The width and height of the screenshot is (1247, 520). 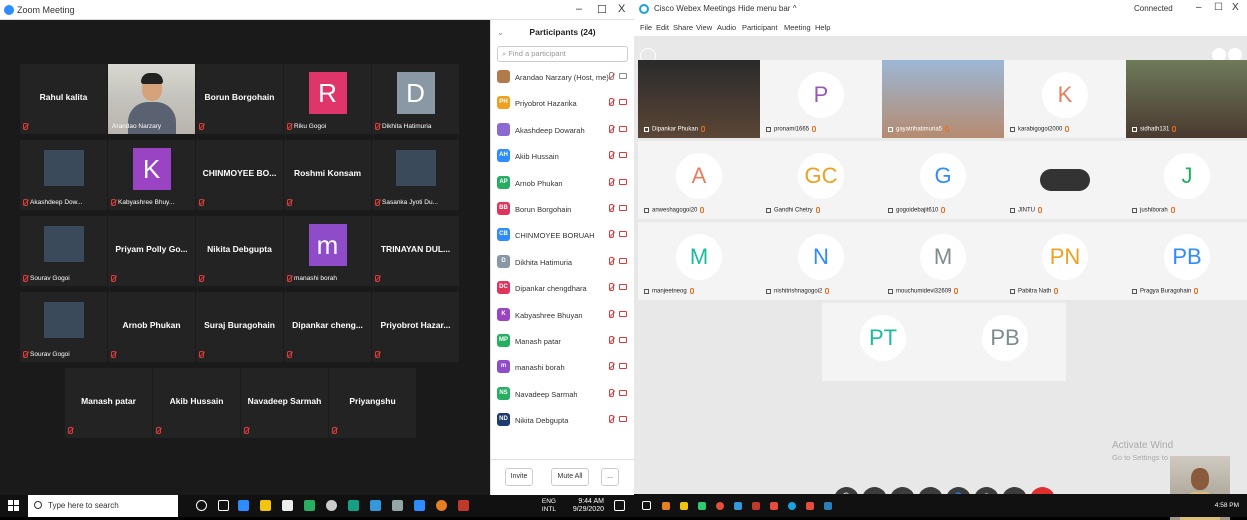 I want to click on participant-list-item: Arandao Narzary (Host, me), so click(x=562, y=77).